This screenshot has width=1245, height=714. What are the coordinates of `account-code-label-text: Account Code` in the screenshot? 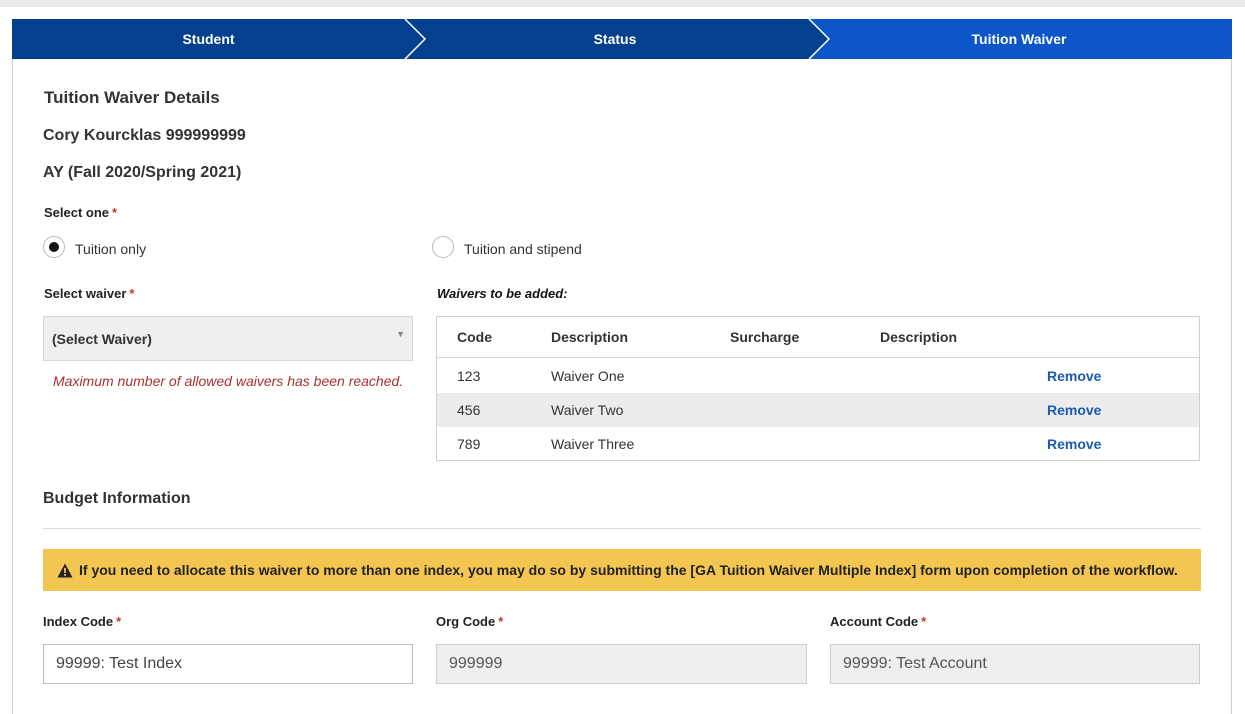 It's located at (874, 621).